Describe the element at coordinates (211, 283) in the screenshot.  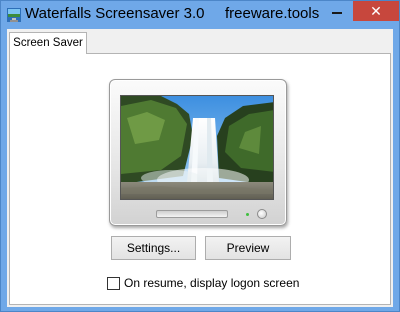
I see `logon-checkbox-label: On resume, display logon screen` at that location.